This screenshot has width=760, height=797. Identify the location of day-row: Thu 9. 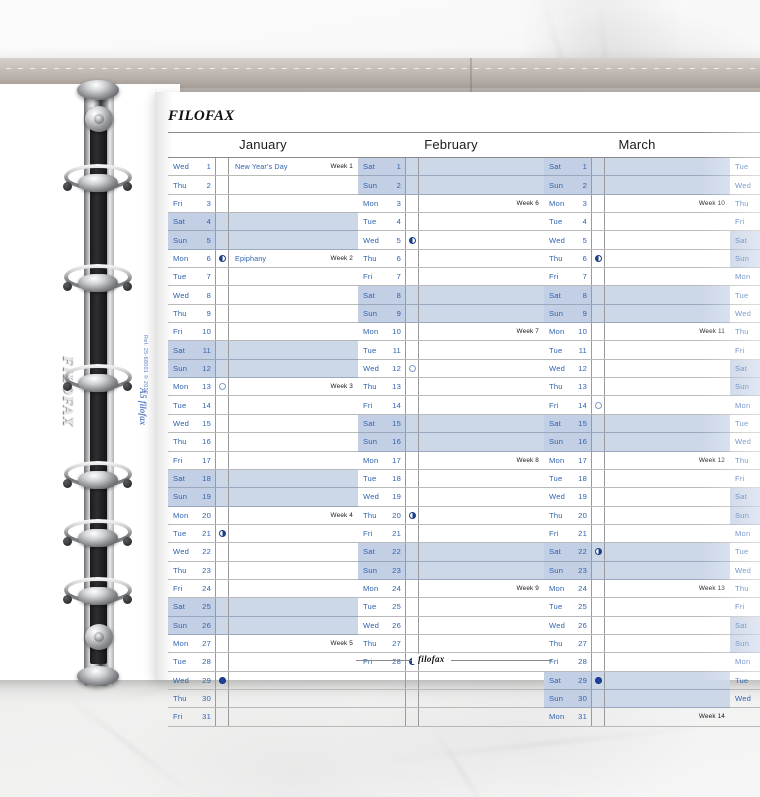
(263, 314).